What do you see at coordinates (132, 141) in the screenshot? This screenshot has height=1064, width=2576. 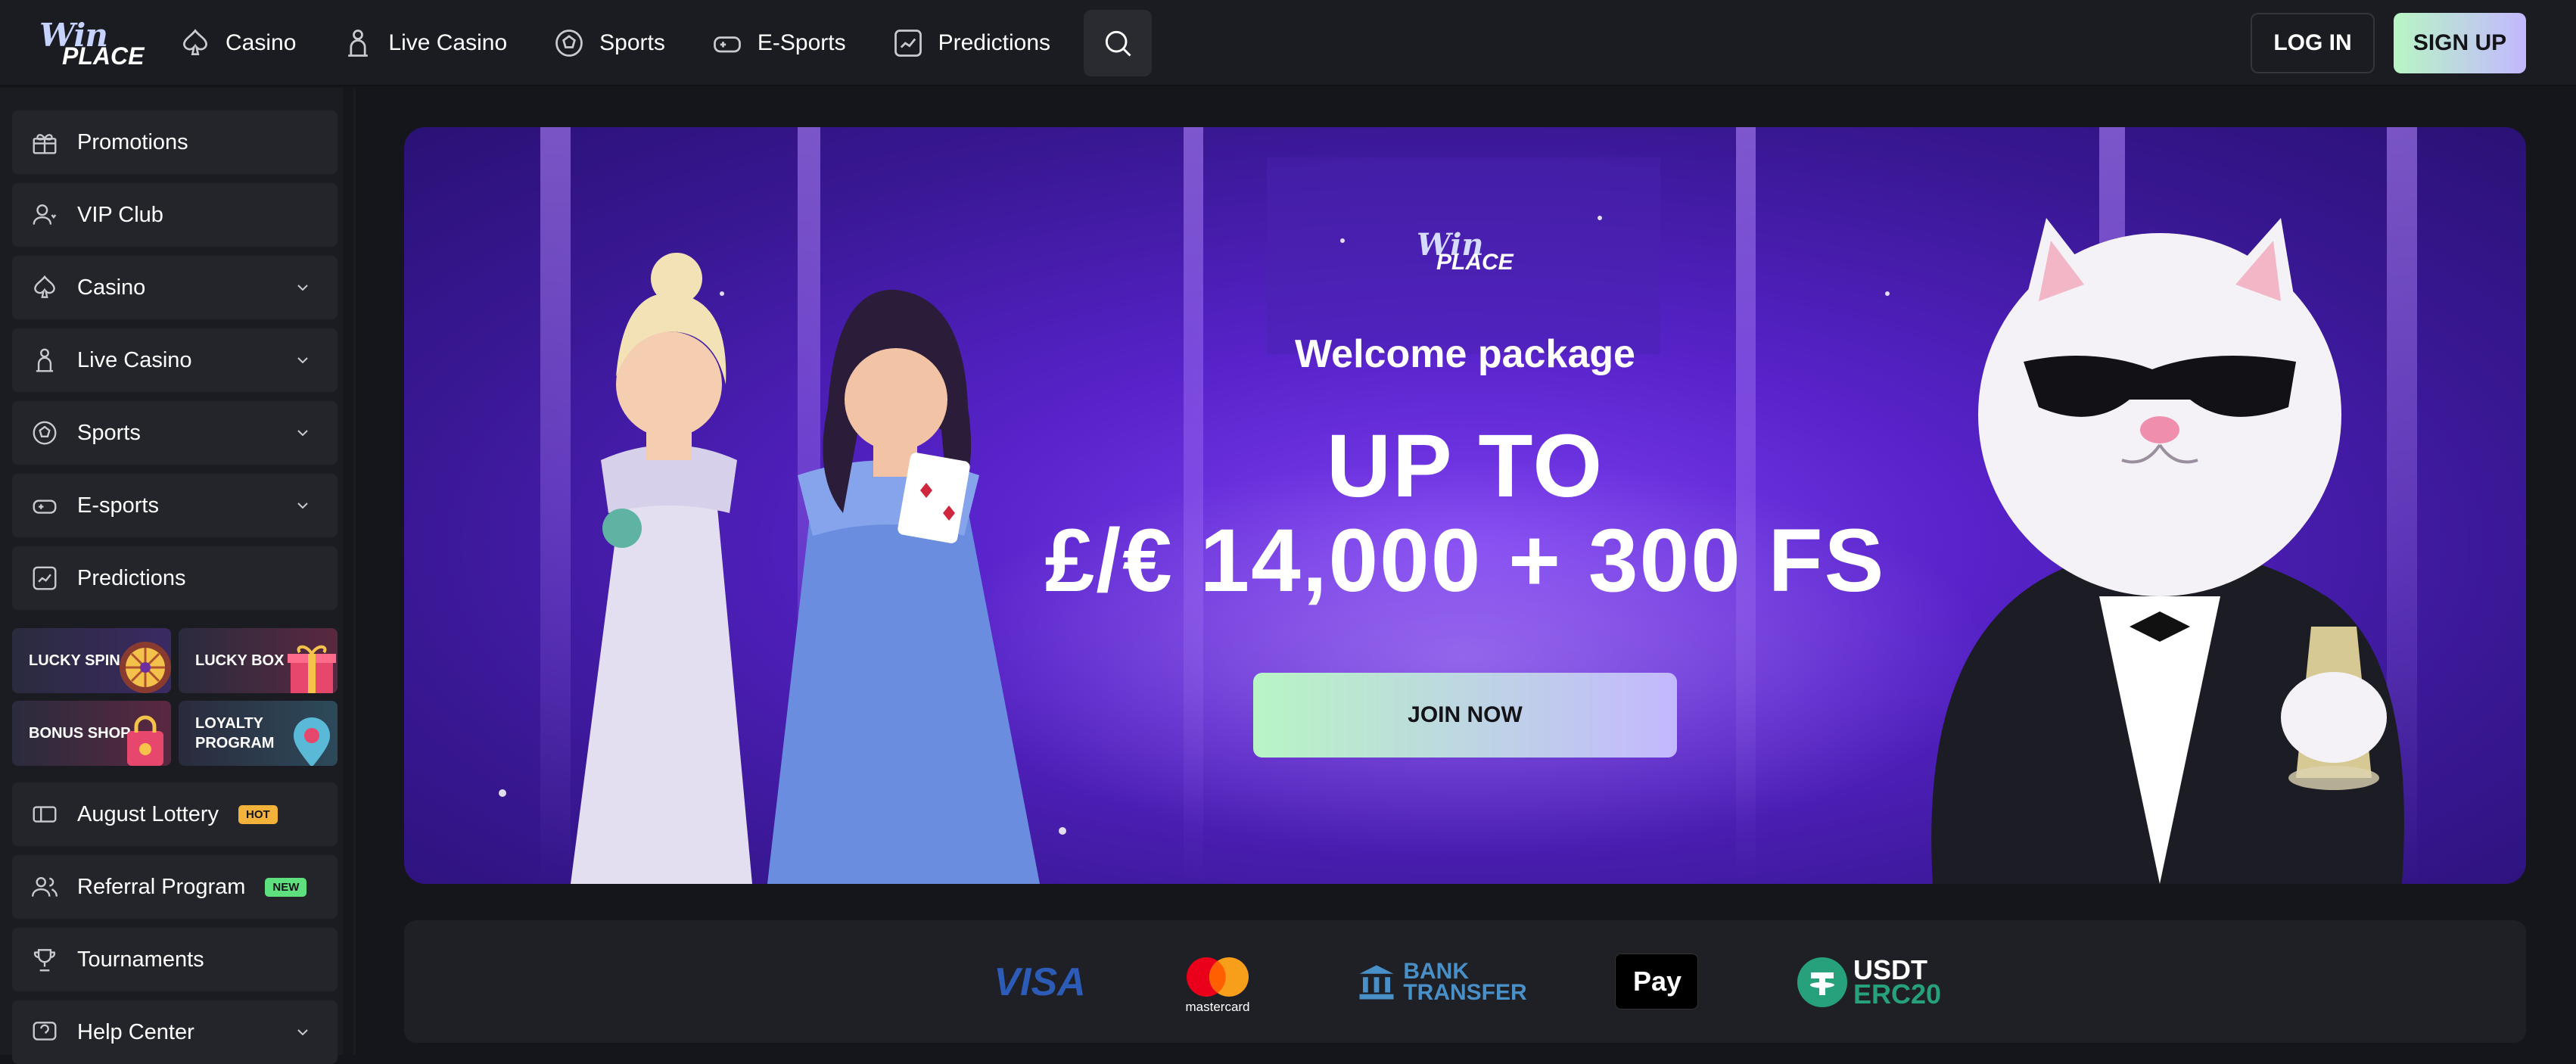 I see `sidebar-item-label: Promotions` at bounding box center [132, 141].